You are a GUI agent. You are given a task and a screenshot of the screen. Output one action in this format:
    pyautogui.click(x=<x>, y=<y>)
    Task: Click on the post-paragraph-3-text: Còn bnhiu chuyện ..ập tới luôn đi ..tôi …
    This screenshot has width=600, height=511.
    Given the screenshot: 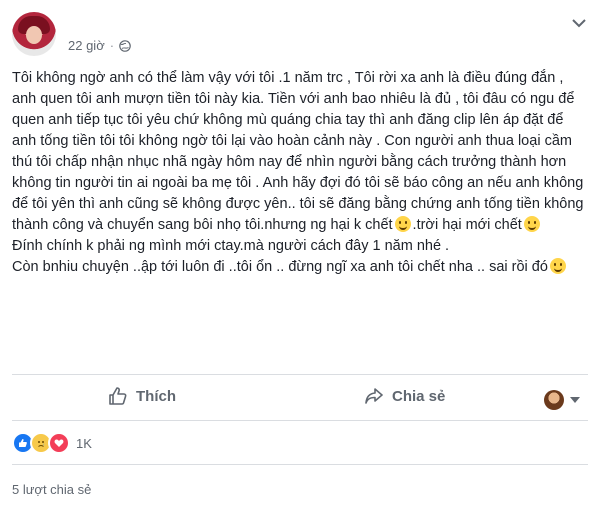 What is the action you would take?
    pyautogui.click(x=280, y=267)
    